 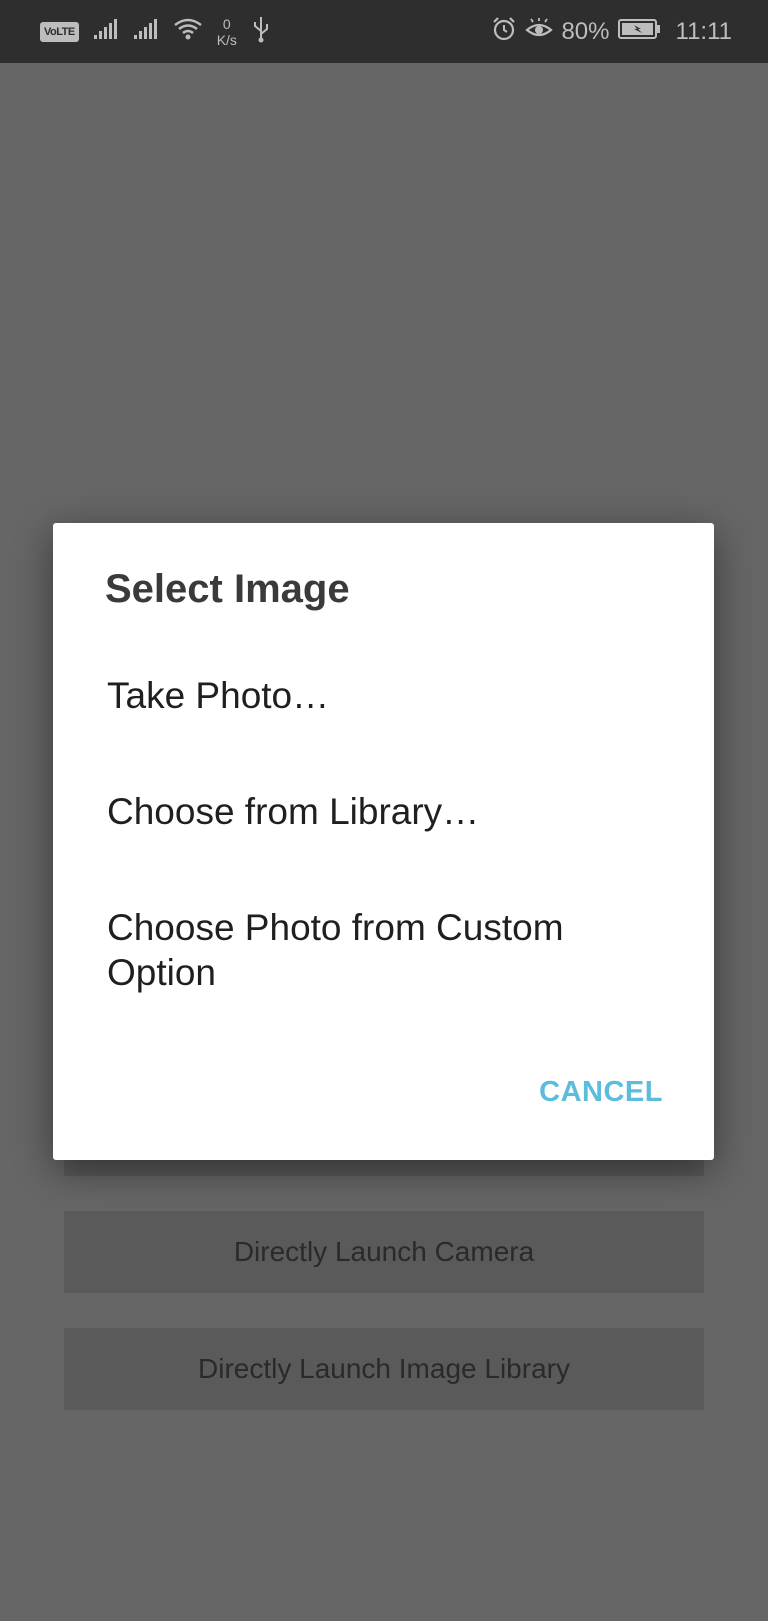 I want to click on alarm-icon, so click(x=504, y=31).